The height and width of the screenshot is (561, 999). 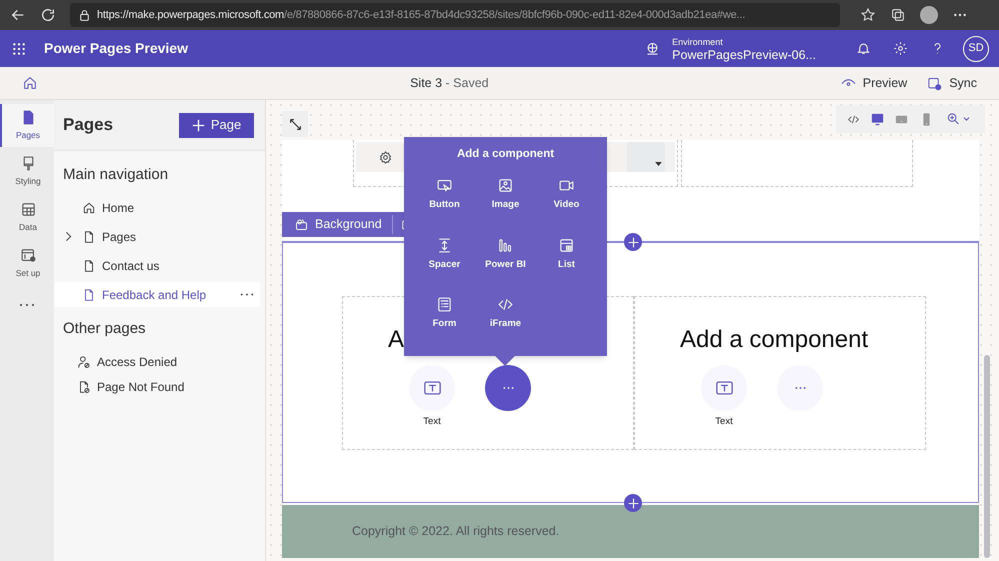 I want to click on rail-item: Pages, so click(x=27, y=125).